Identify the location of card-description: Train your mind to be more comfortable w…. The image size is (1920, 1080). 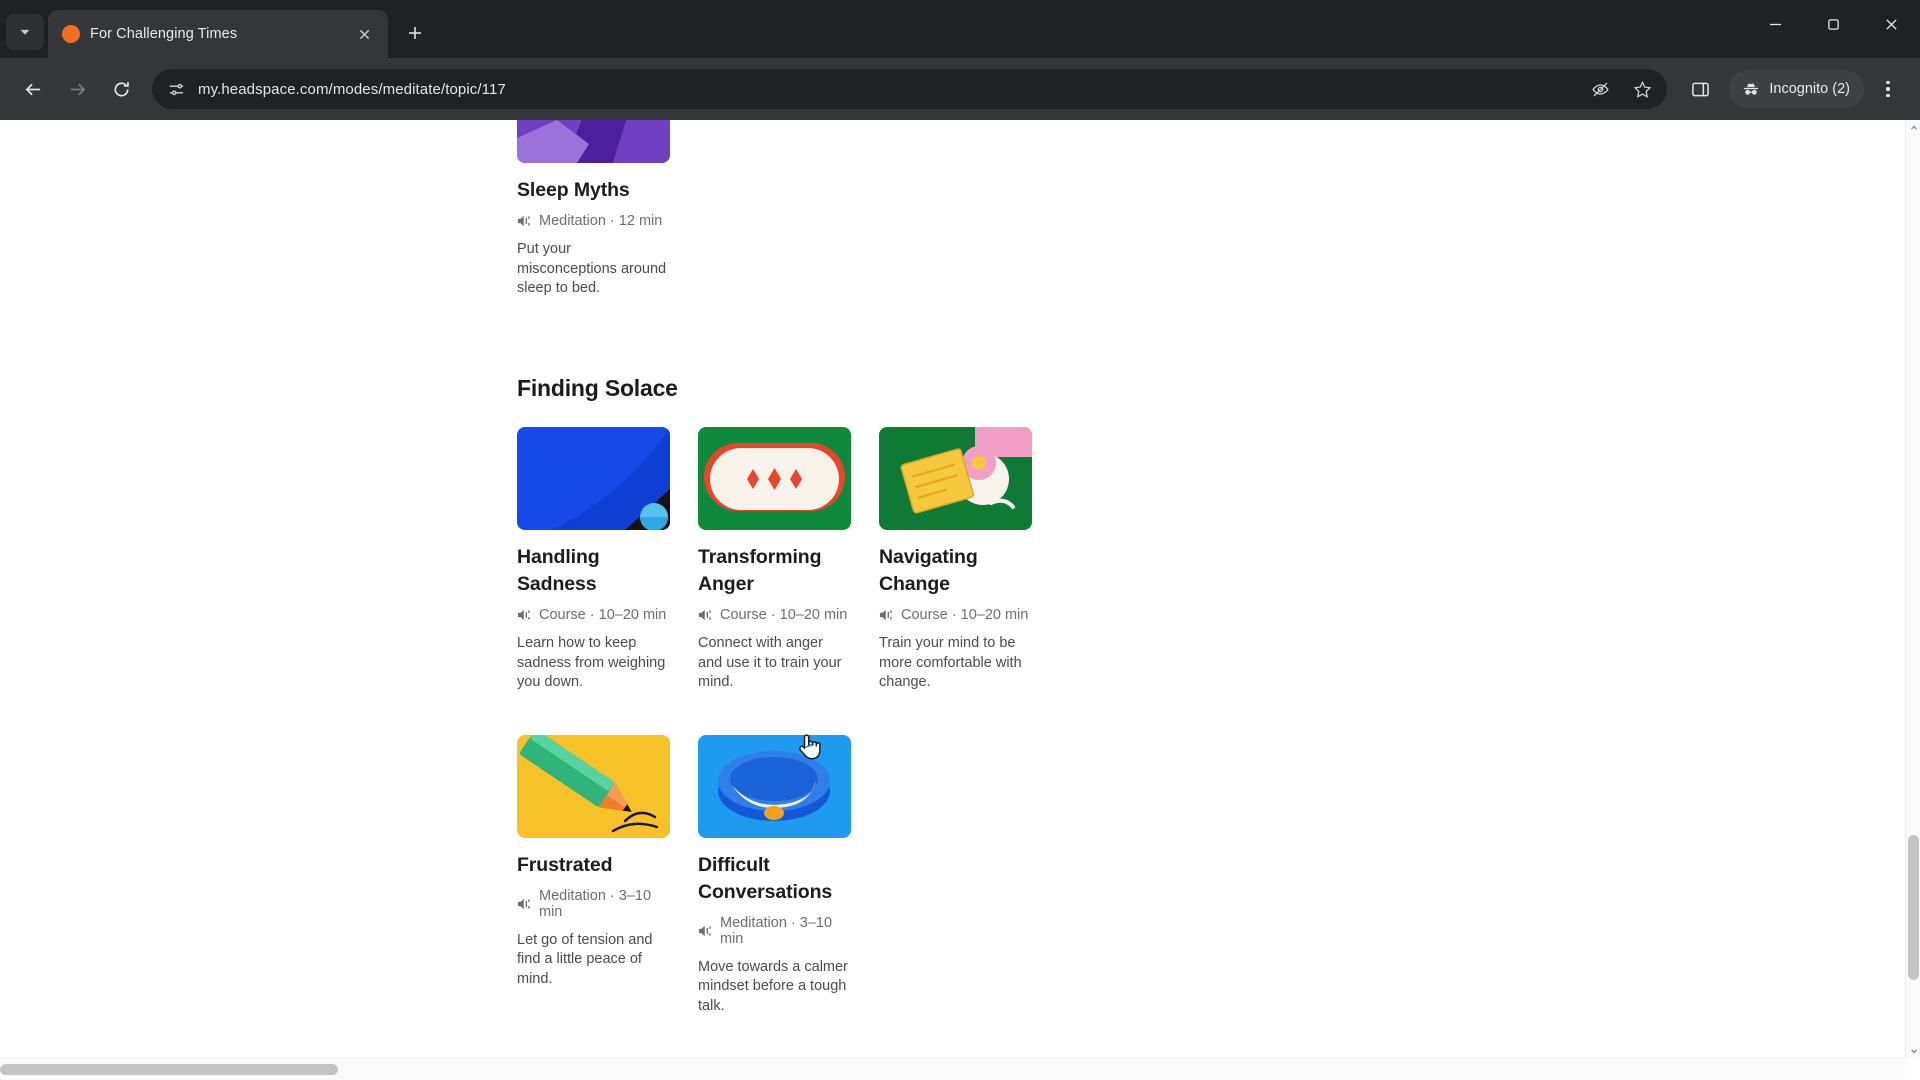
(950, 662).